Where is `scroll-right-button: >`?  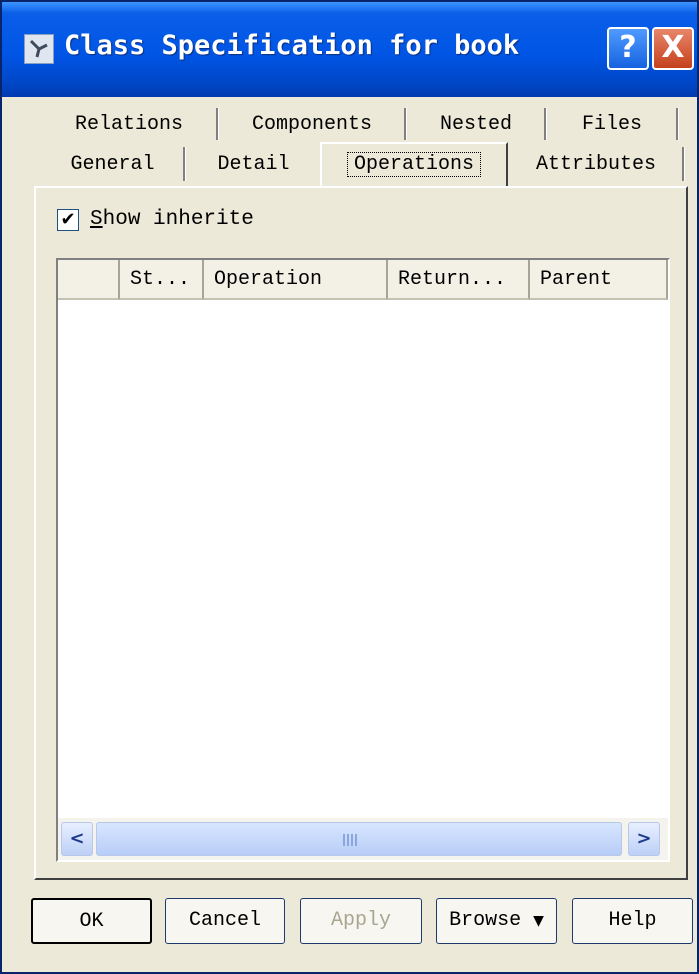
scroll-right-button: > is located at coordinates (644, 839).